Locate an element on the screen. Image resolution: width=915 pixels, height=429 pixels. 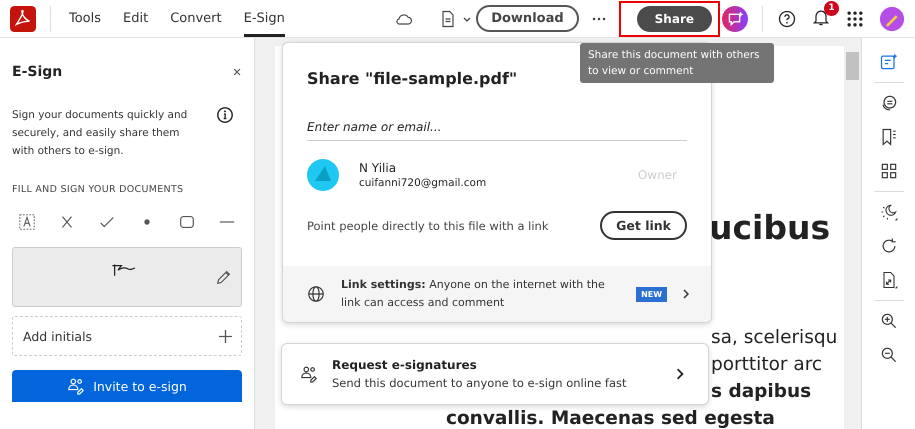
notification-badge: 1 is located at coordinates (831, 8).